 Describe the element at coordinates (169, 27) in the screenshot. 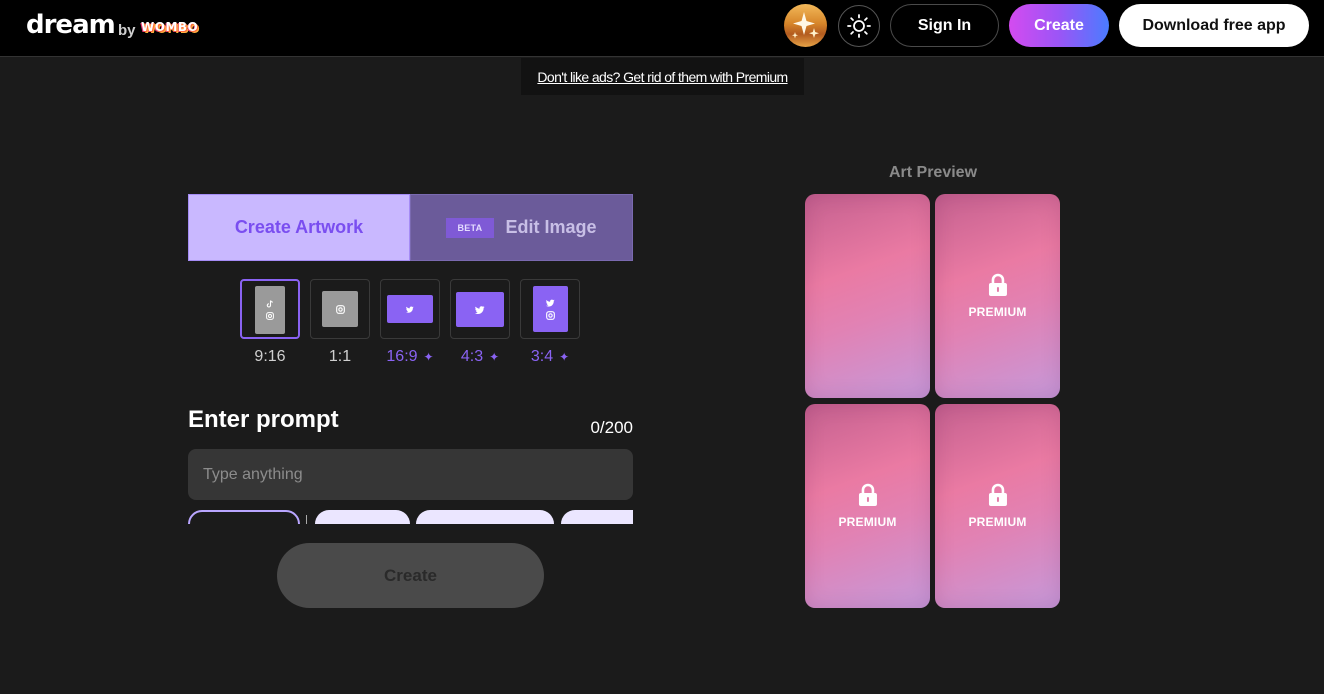

I see `wombo-logo: WOMBO` at that location.